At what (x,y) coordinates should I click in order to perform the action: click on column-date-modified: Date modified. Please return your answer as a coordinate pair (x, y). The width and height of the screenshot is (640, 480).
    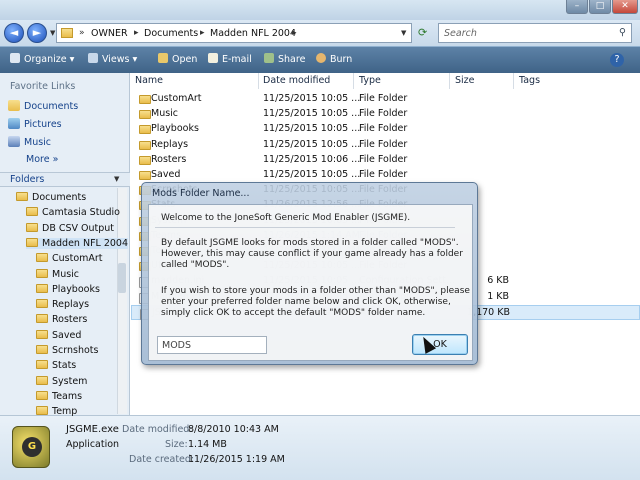
    Looking at the image, I should click on (296, 80).